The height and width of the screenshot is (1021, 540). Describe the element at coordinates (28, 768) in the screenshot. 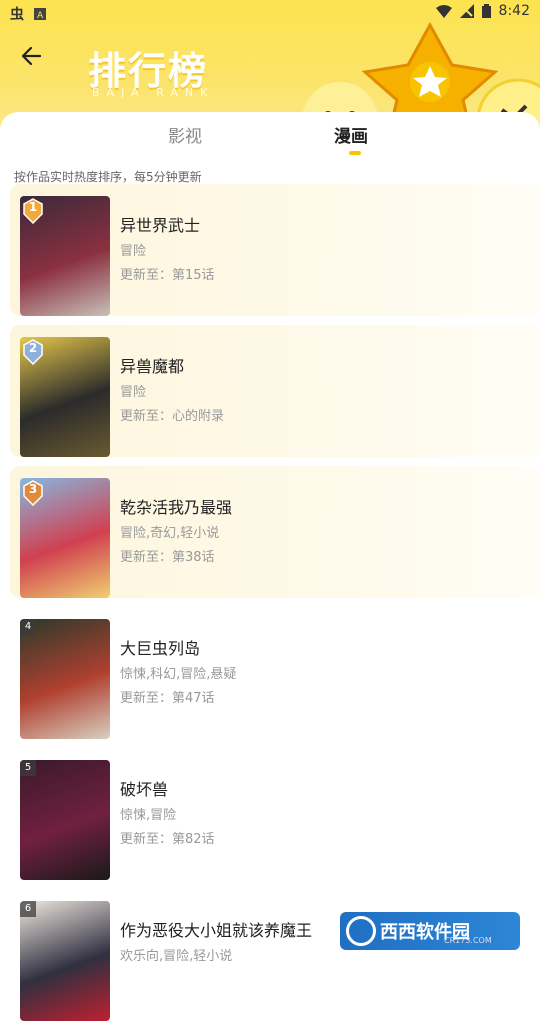

I see `rank-number: 5` at that location.